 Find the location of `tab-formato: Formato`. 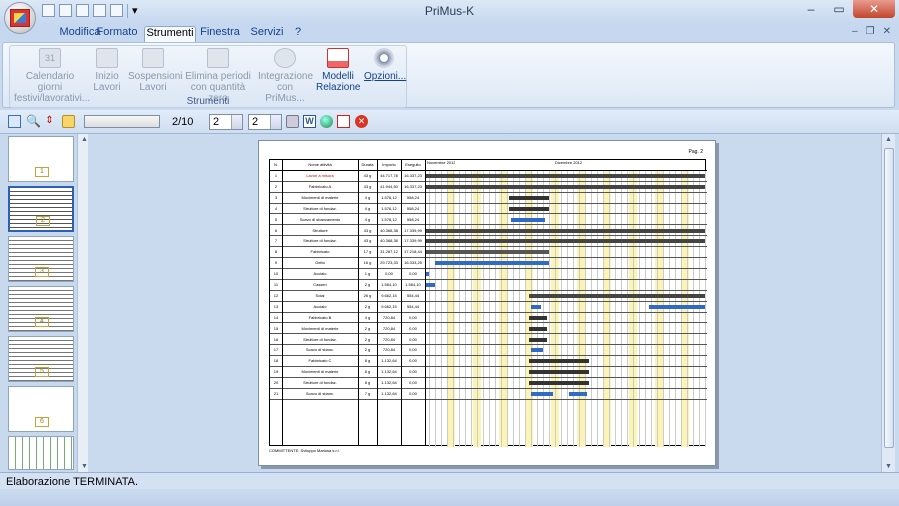

tab-formato: Formato is located at coordinates (117, 34).